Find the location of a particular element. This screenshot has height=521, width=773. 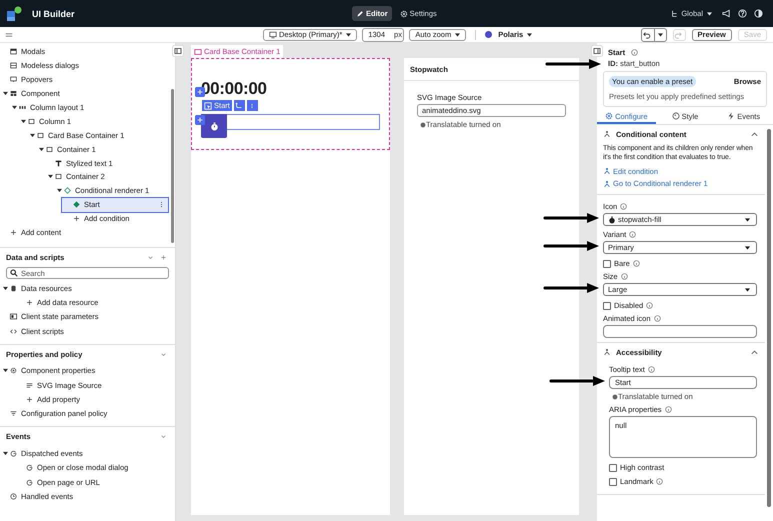

timer-text: 00:00:00 is located at coordinates (234, 89).